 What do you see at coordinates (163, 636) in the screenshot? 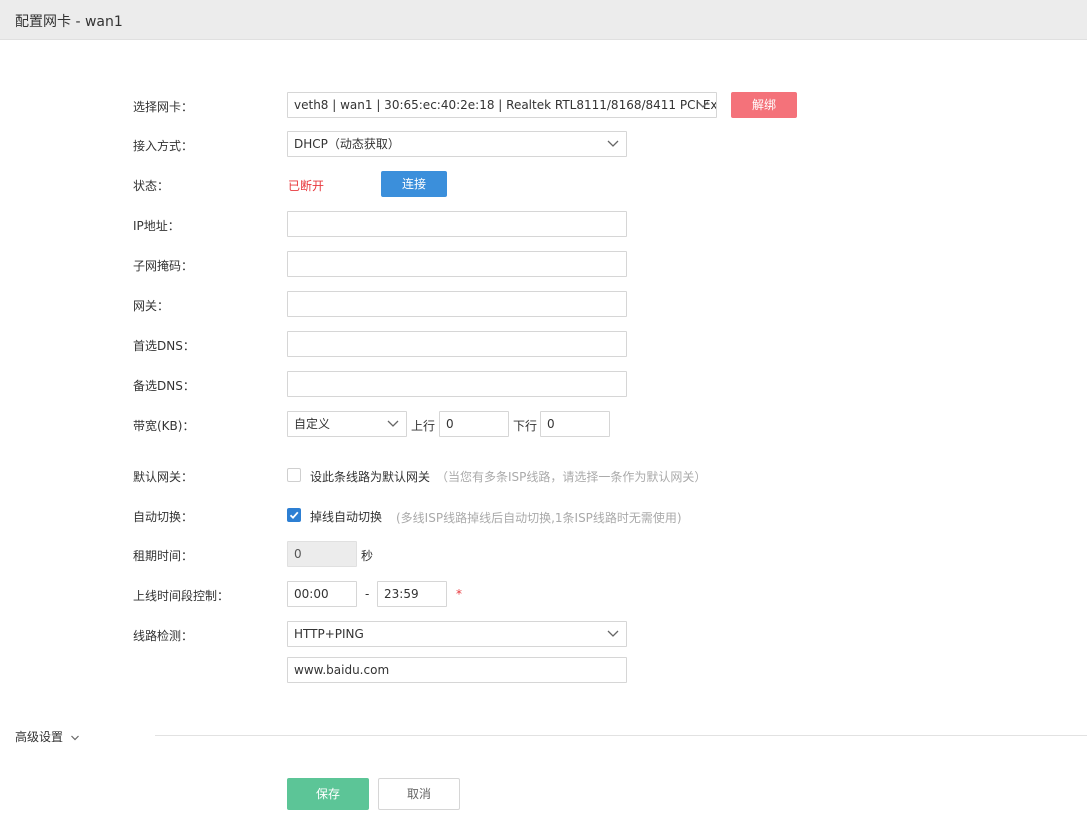
I see `line-check-label: 线路检测：` at bounding box center [163, 636].